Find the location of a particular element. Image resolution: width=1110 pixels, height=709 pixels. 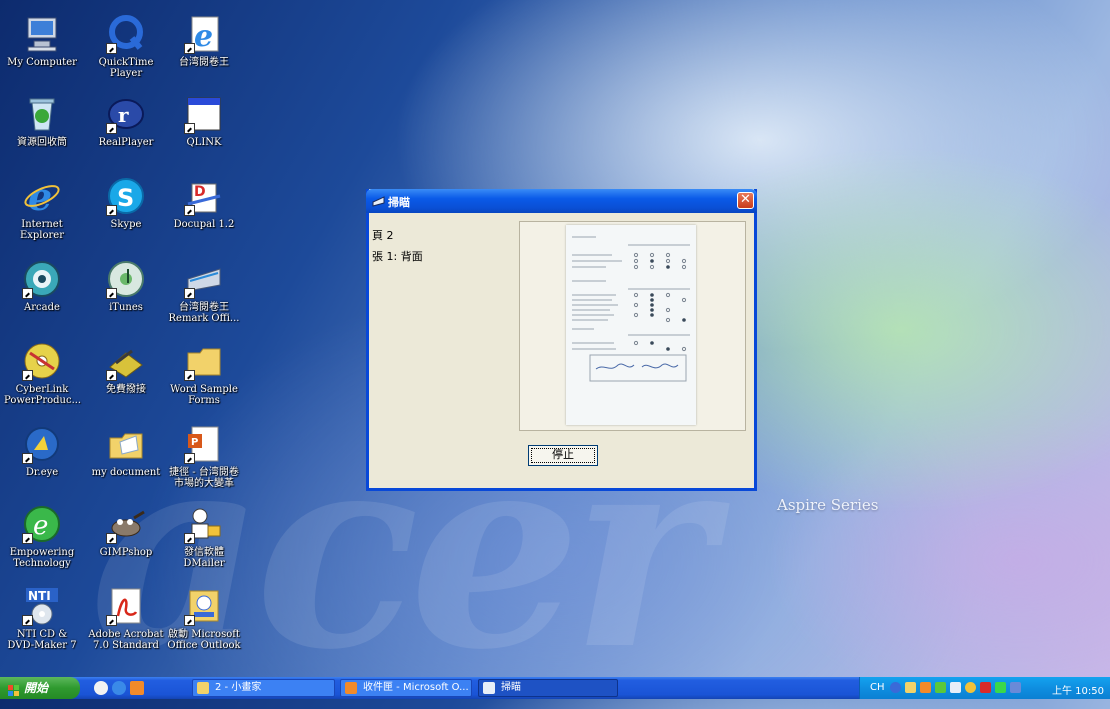

start-label: 開始 is located at coordinates (36, 688).